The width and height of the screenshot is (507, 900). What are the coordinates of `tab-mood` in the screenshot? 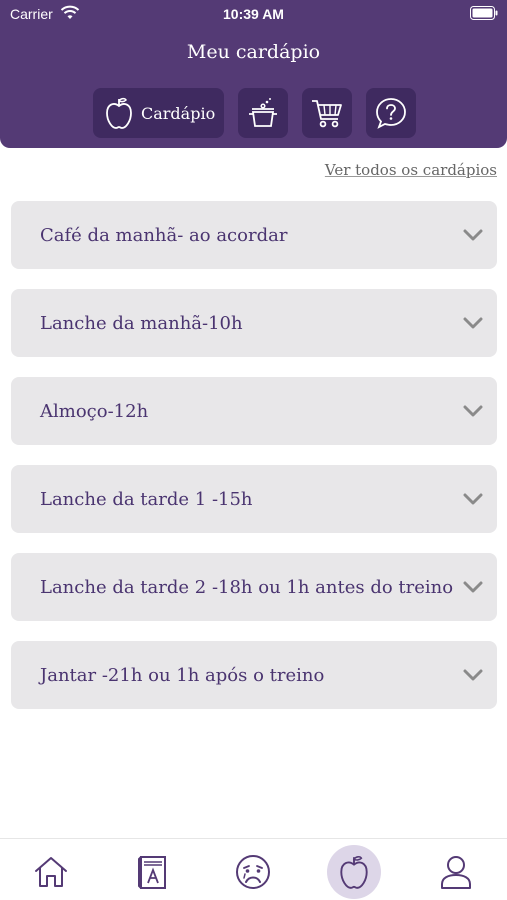 It's located at (253, 872).